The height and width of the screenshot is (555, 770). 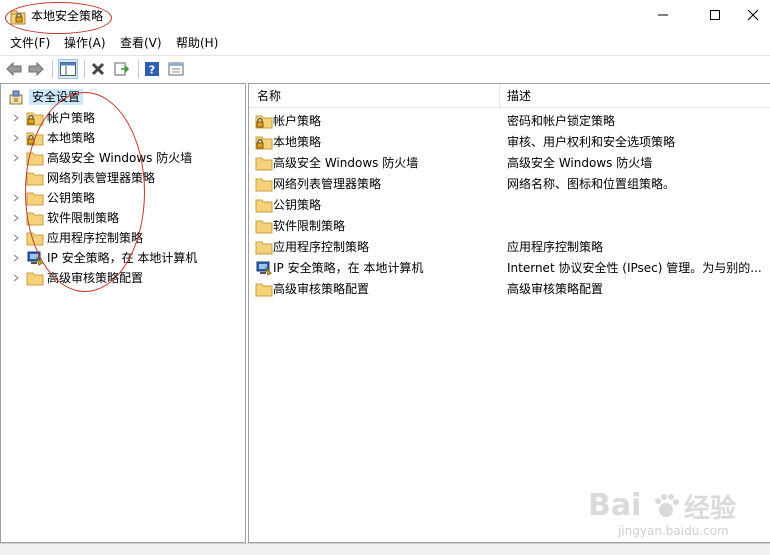 What do you see at coordinates (95, 278) in the screenshot?
I see `tree-item-label: 高级审核策略配置` at bounding box center [95, 278].